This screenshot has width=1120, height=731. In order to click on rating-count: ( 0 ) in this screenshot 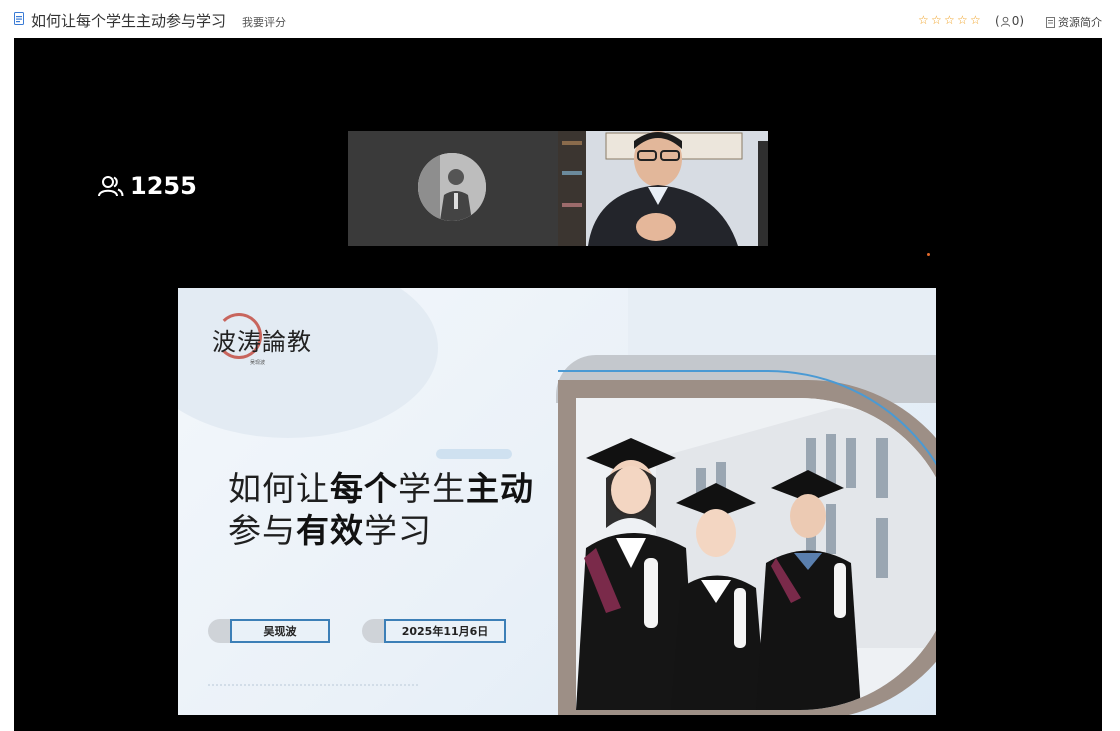, I will do `click(1010, 21)`.